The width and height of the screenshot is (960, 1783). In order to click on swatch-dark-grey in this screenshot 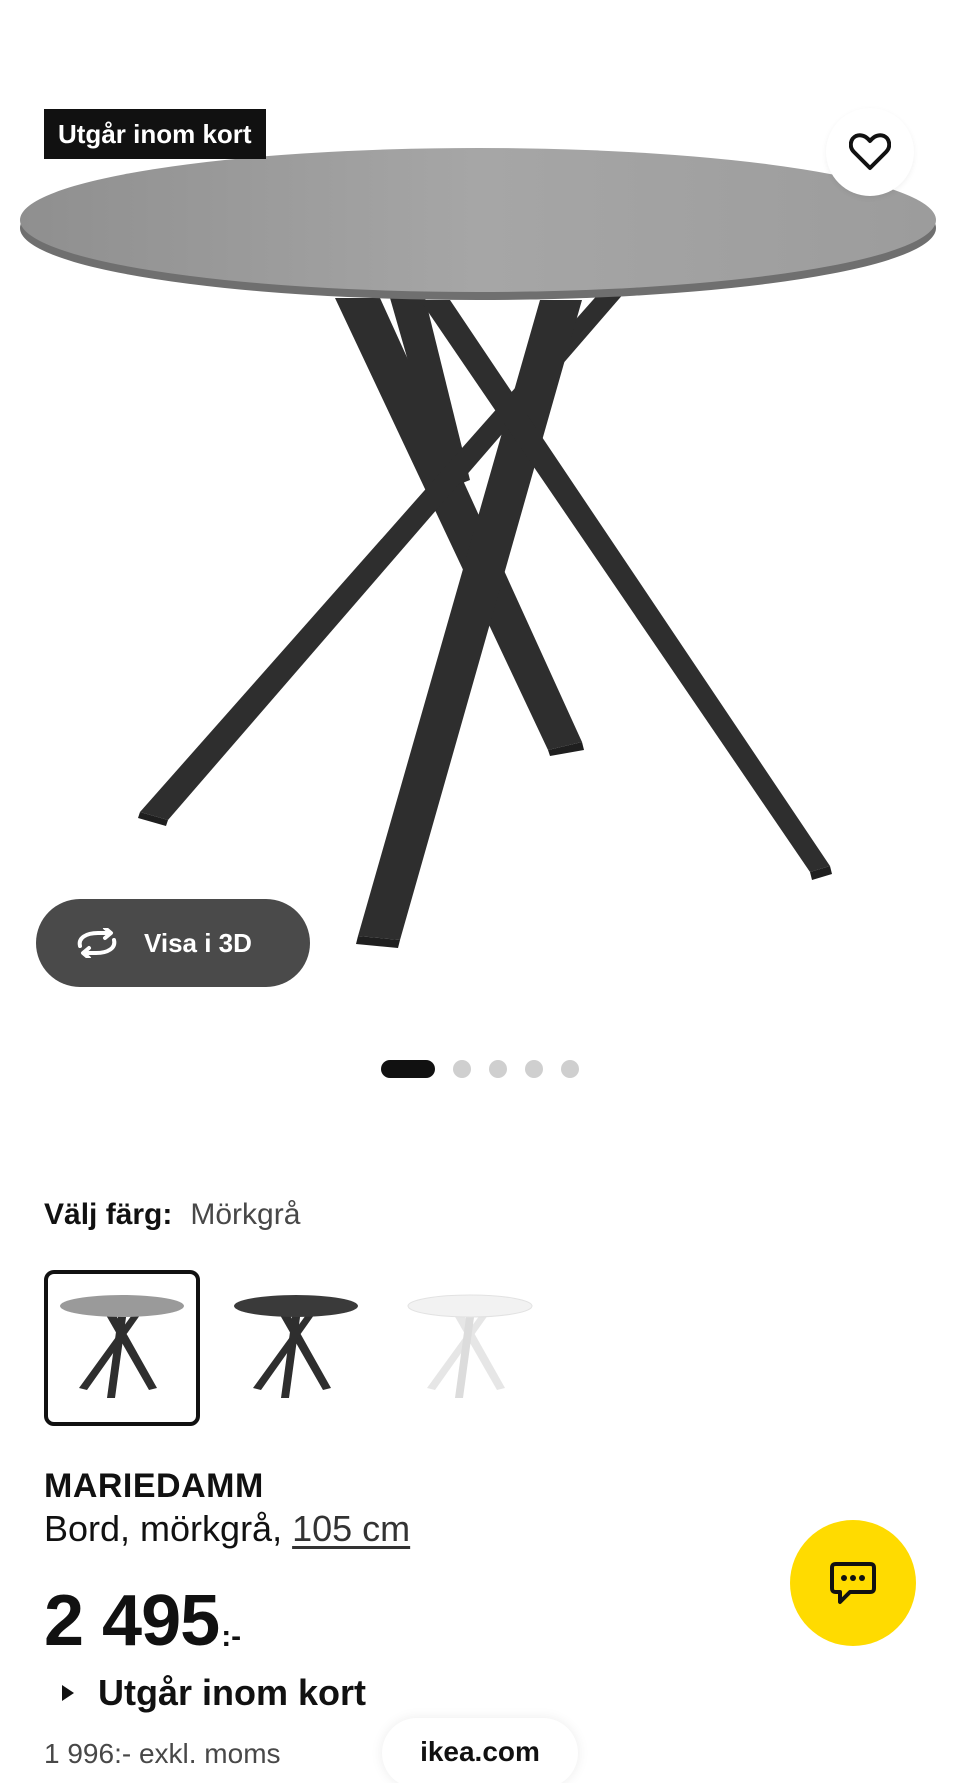, I will do `click(122, 1348)`.